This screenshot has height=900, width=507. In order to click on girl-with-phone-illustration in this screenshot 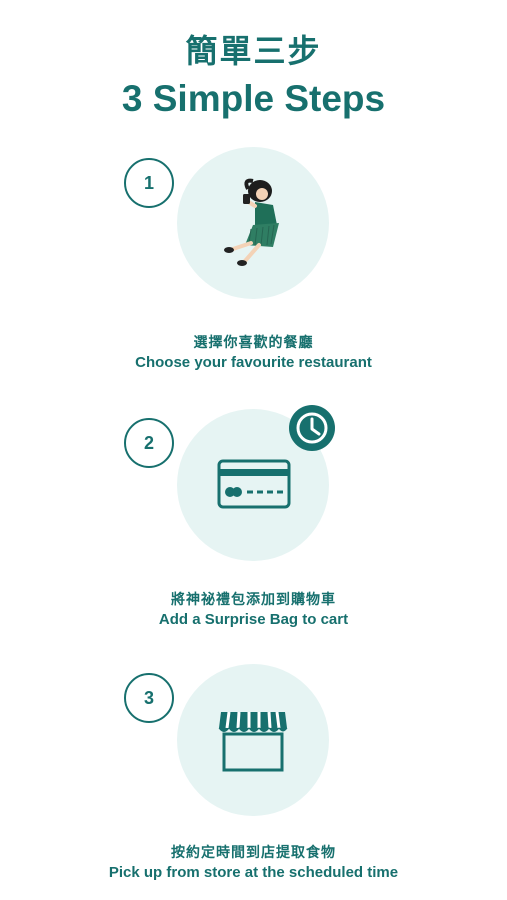, I will do `click(251, 222)`.